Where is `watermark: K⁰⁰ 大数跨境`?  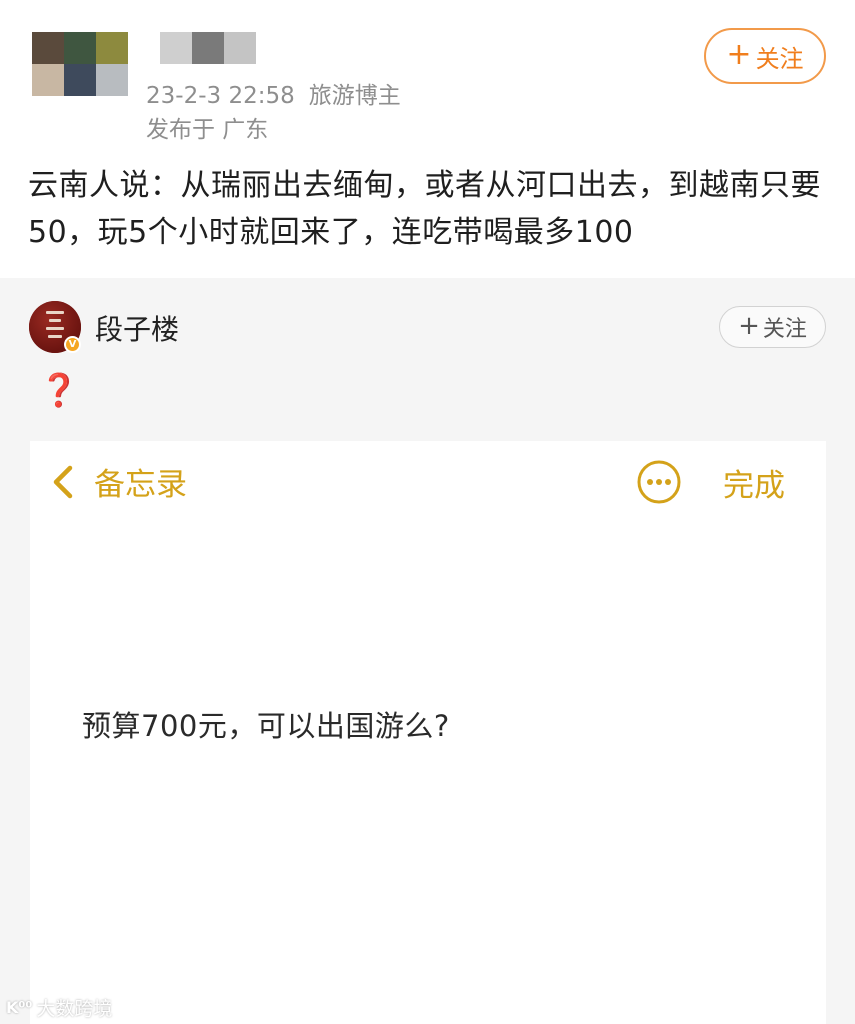 watermark: K⁰⁰ 大数跨境 is located at coordinates (59, 1007).